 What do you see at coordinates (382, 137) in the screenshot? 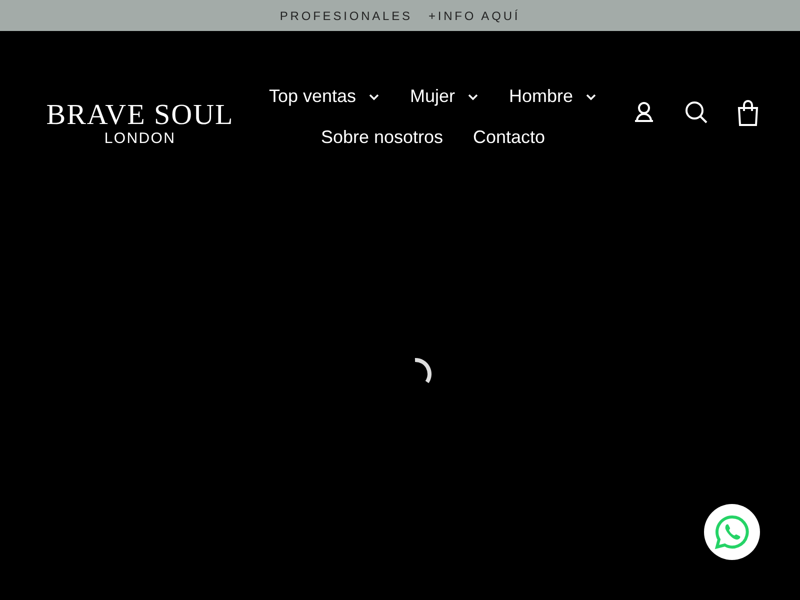
I see `nav-link: Sobre nosotros` at bounding box center [382, 137].